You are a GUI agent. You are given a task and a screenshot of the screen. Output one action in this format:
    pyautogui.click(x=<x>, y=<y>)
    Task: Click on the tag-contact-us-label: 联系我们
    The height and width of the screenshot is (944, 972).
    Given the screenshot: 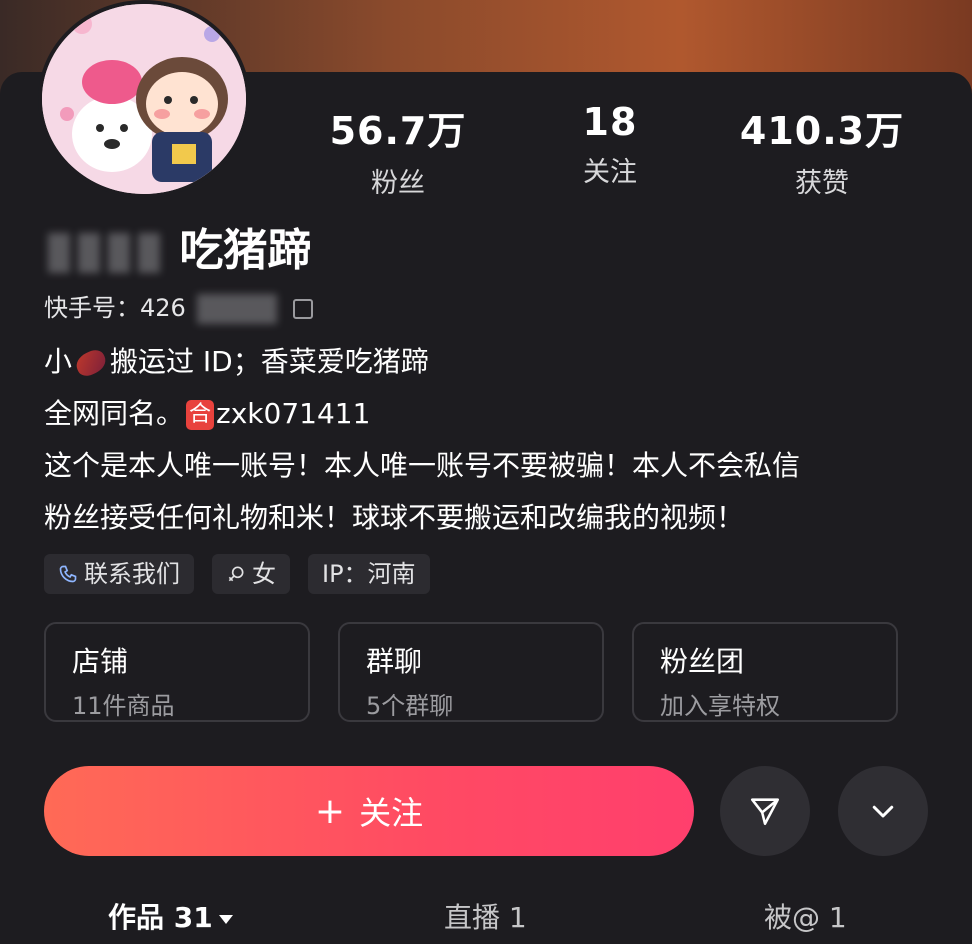 What is the action you would take?
    pyautogui.click(x=132, y=574)
    